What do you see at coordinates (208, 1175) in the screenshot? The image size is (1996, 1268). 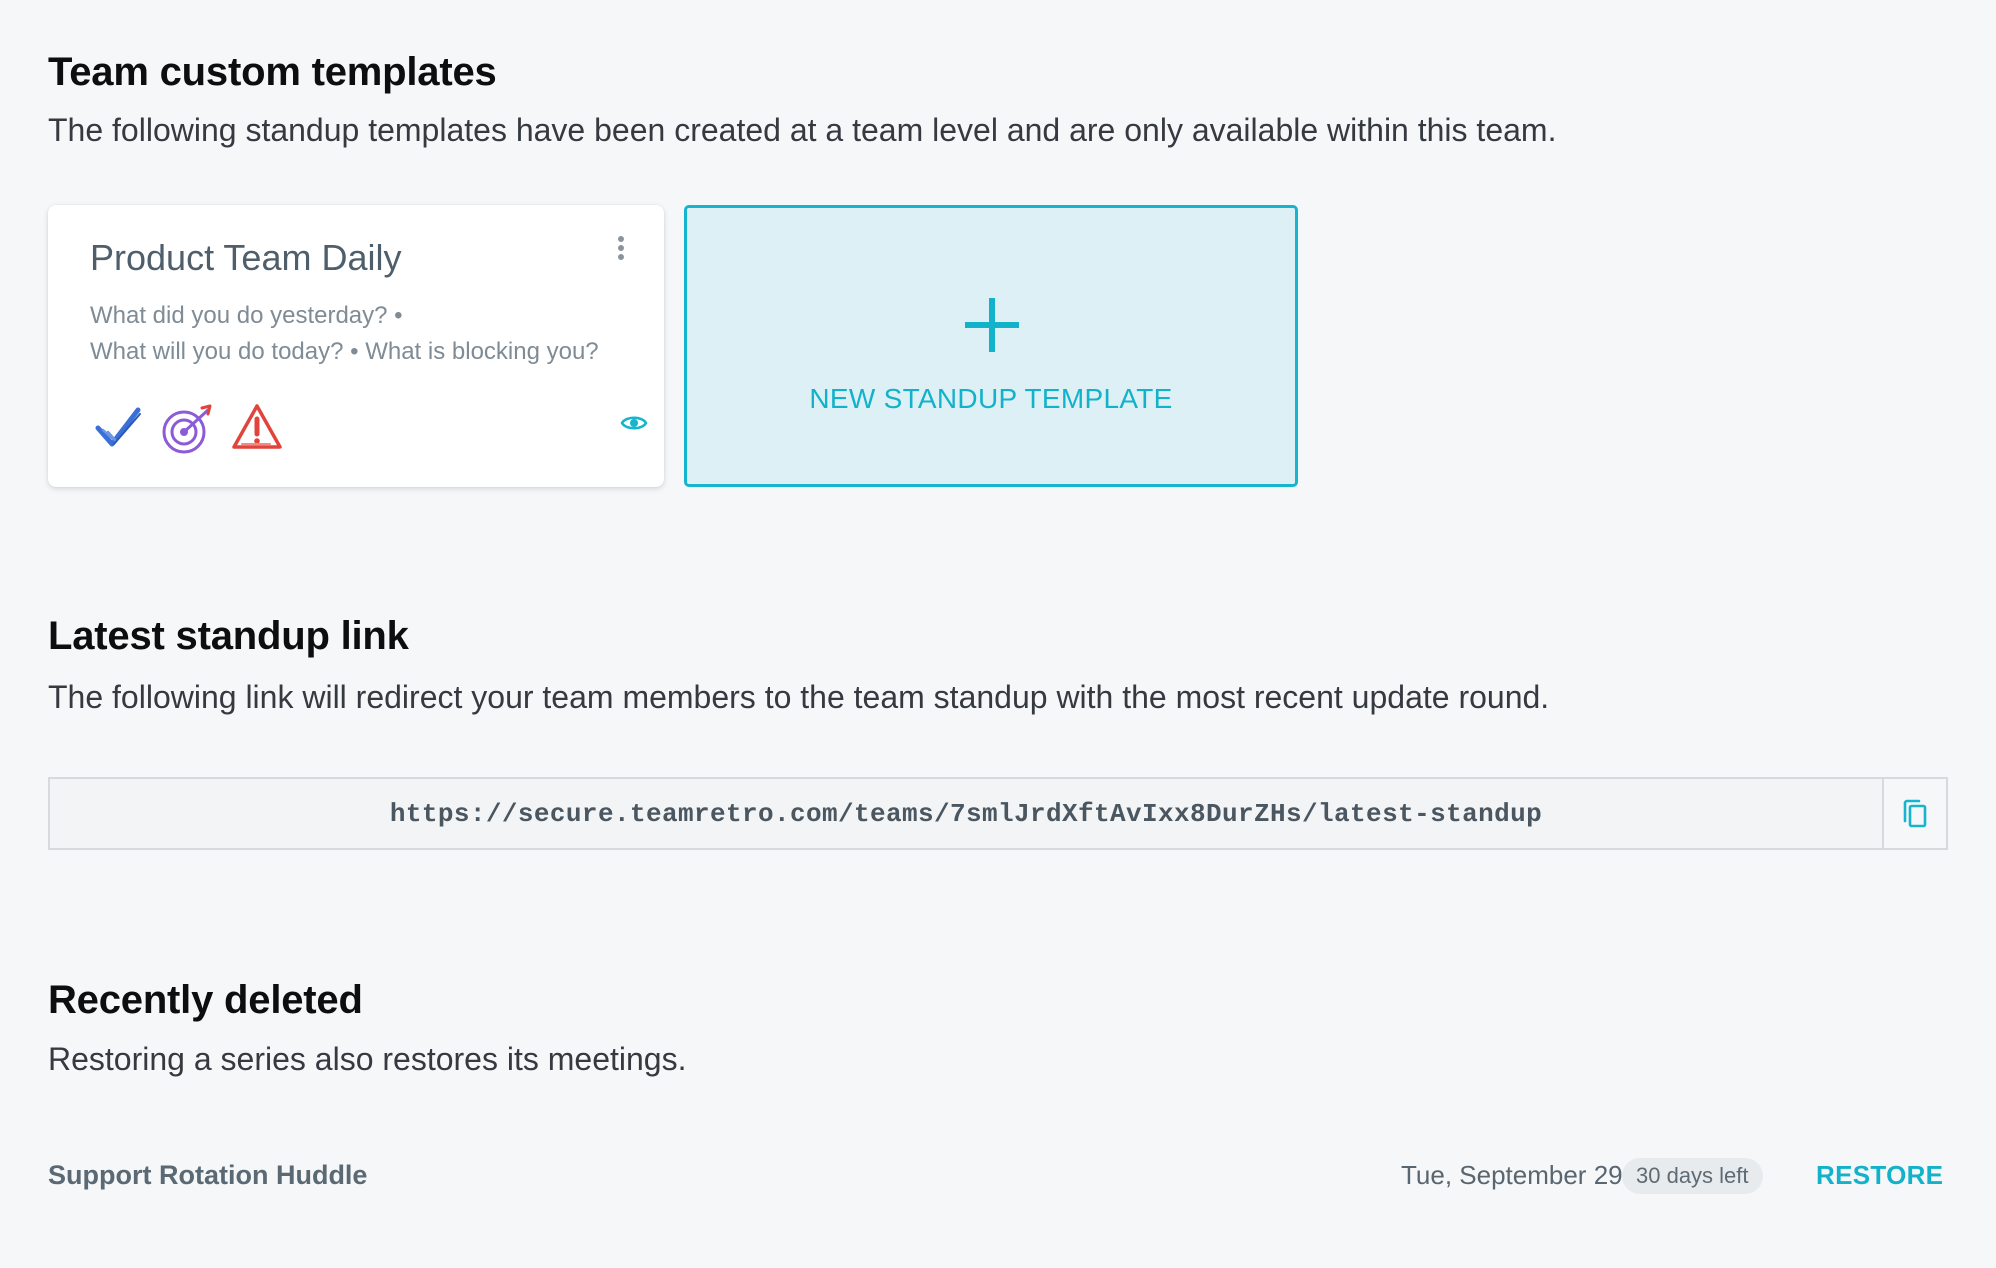 I see `deleted-series-name: Support Rotation Huddle` at bounding box center [208, 1175].